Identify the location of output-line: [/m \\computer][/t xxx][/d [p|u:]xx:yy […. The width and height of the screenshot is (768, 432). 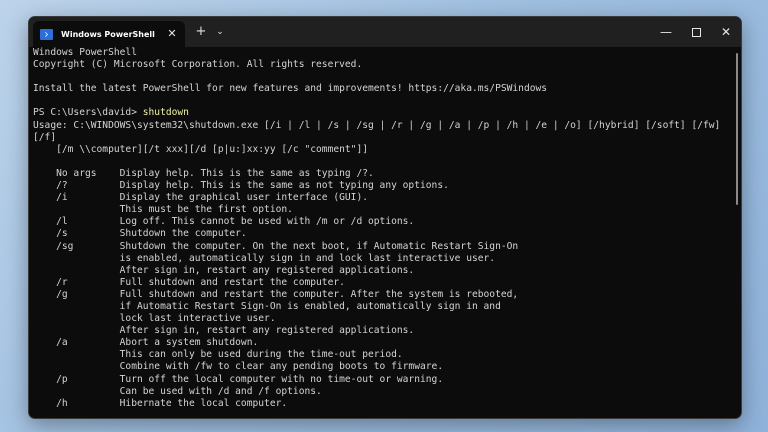
(201, 149).